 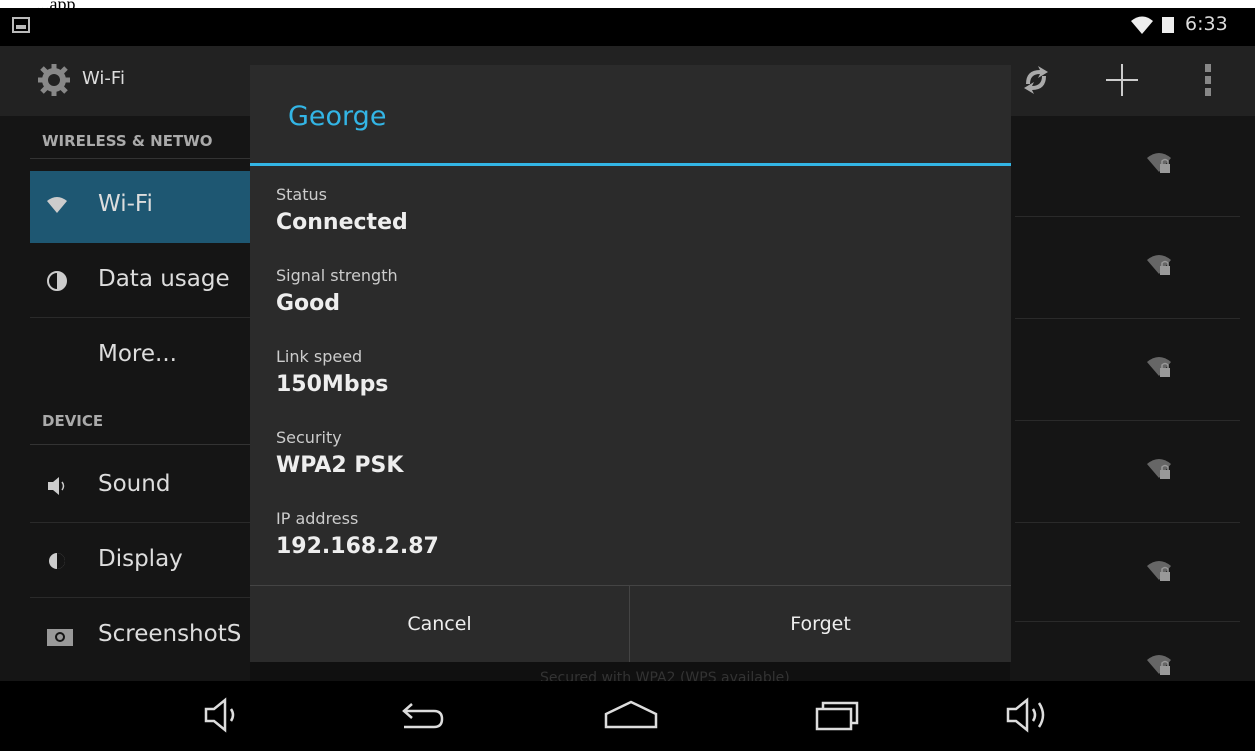 I want to click on field-signal-strength: Signal strength Good, so click(x=337, y=291).